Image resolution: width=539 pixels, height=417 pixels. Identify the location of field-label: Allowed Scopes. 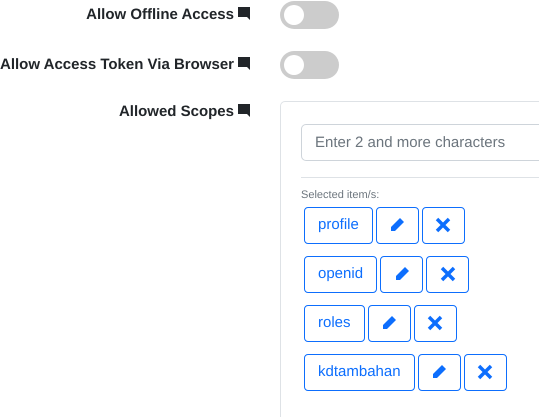
(176, 111).